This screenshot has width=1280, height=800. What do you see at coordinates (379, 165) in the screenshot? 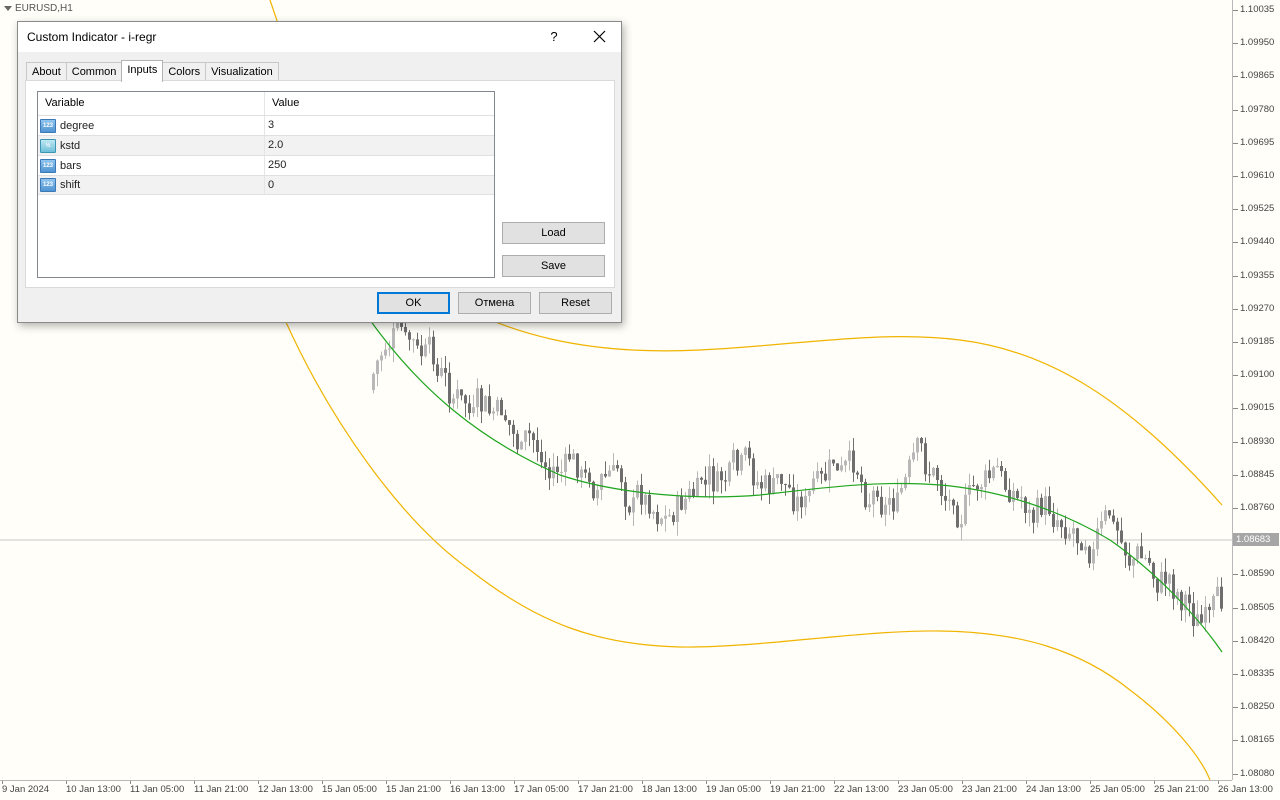
I see `value-cell: 250` at bounding box center [379, 165].